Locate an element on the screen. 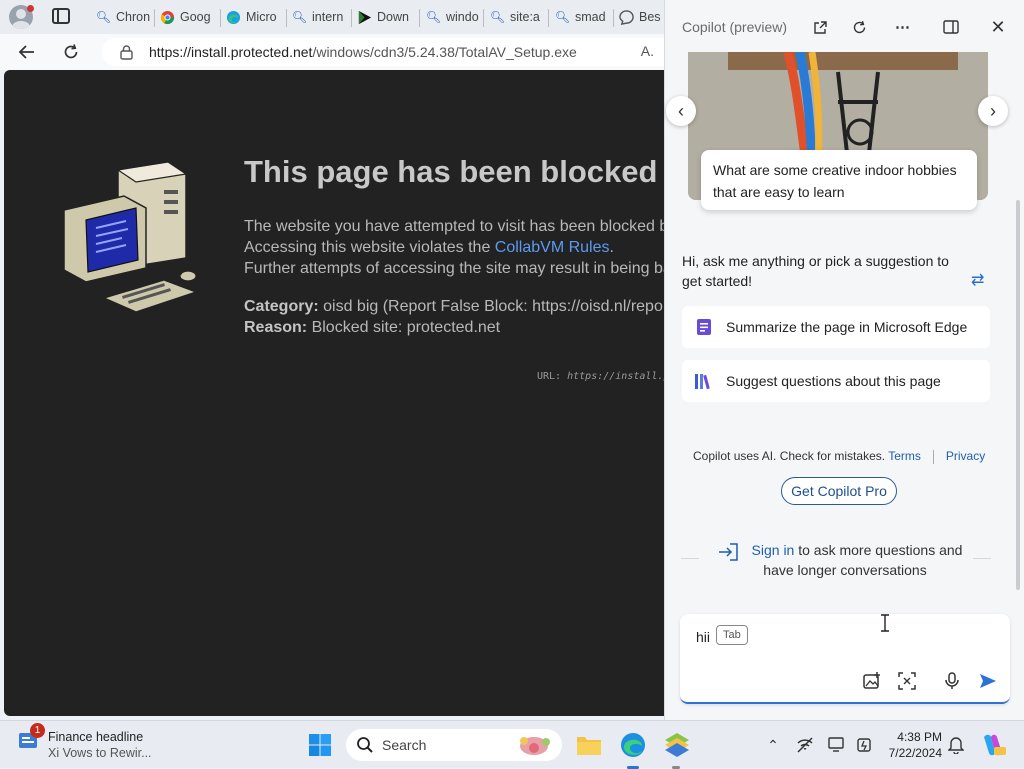  tab-chron: 🔍︎ Chron is located at coordinates (124, 17).